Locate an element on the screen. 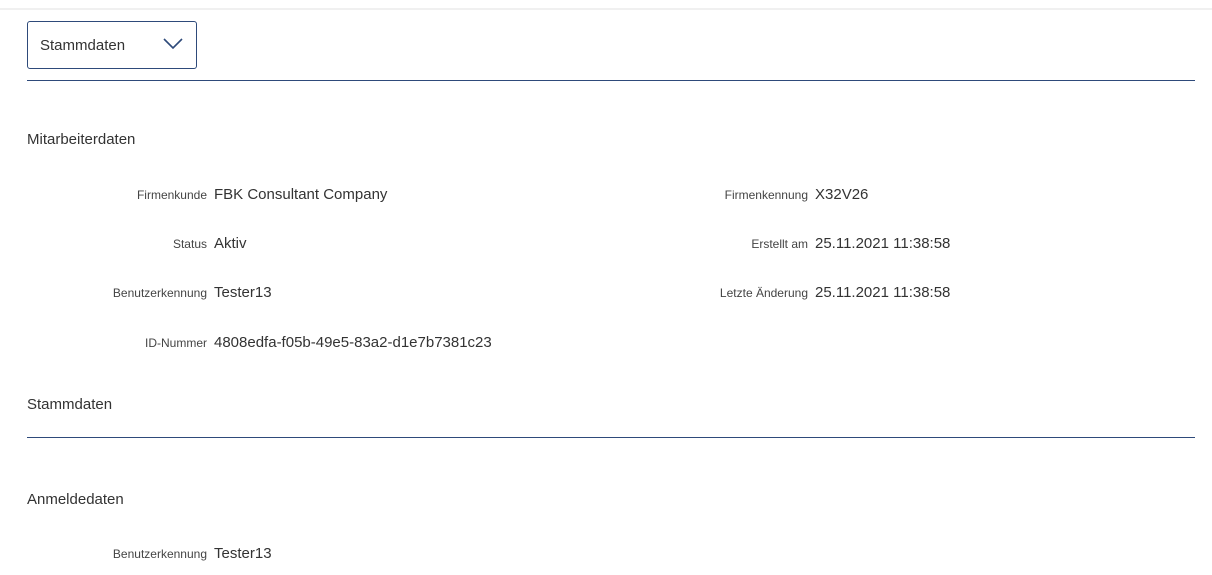 The height and width of the screenshot is (575, 1212). label-status: Status is located at coordinates (189, 244).